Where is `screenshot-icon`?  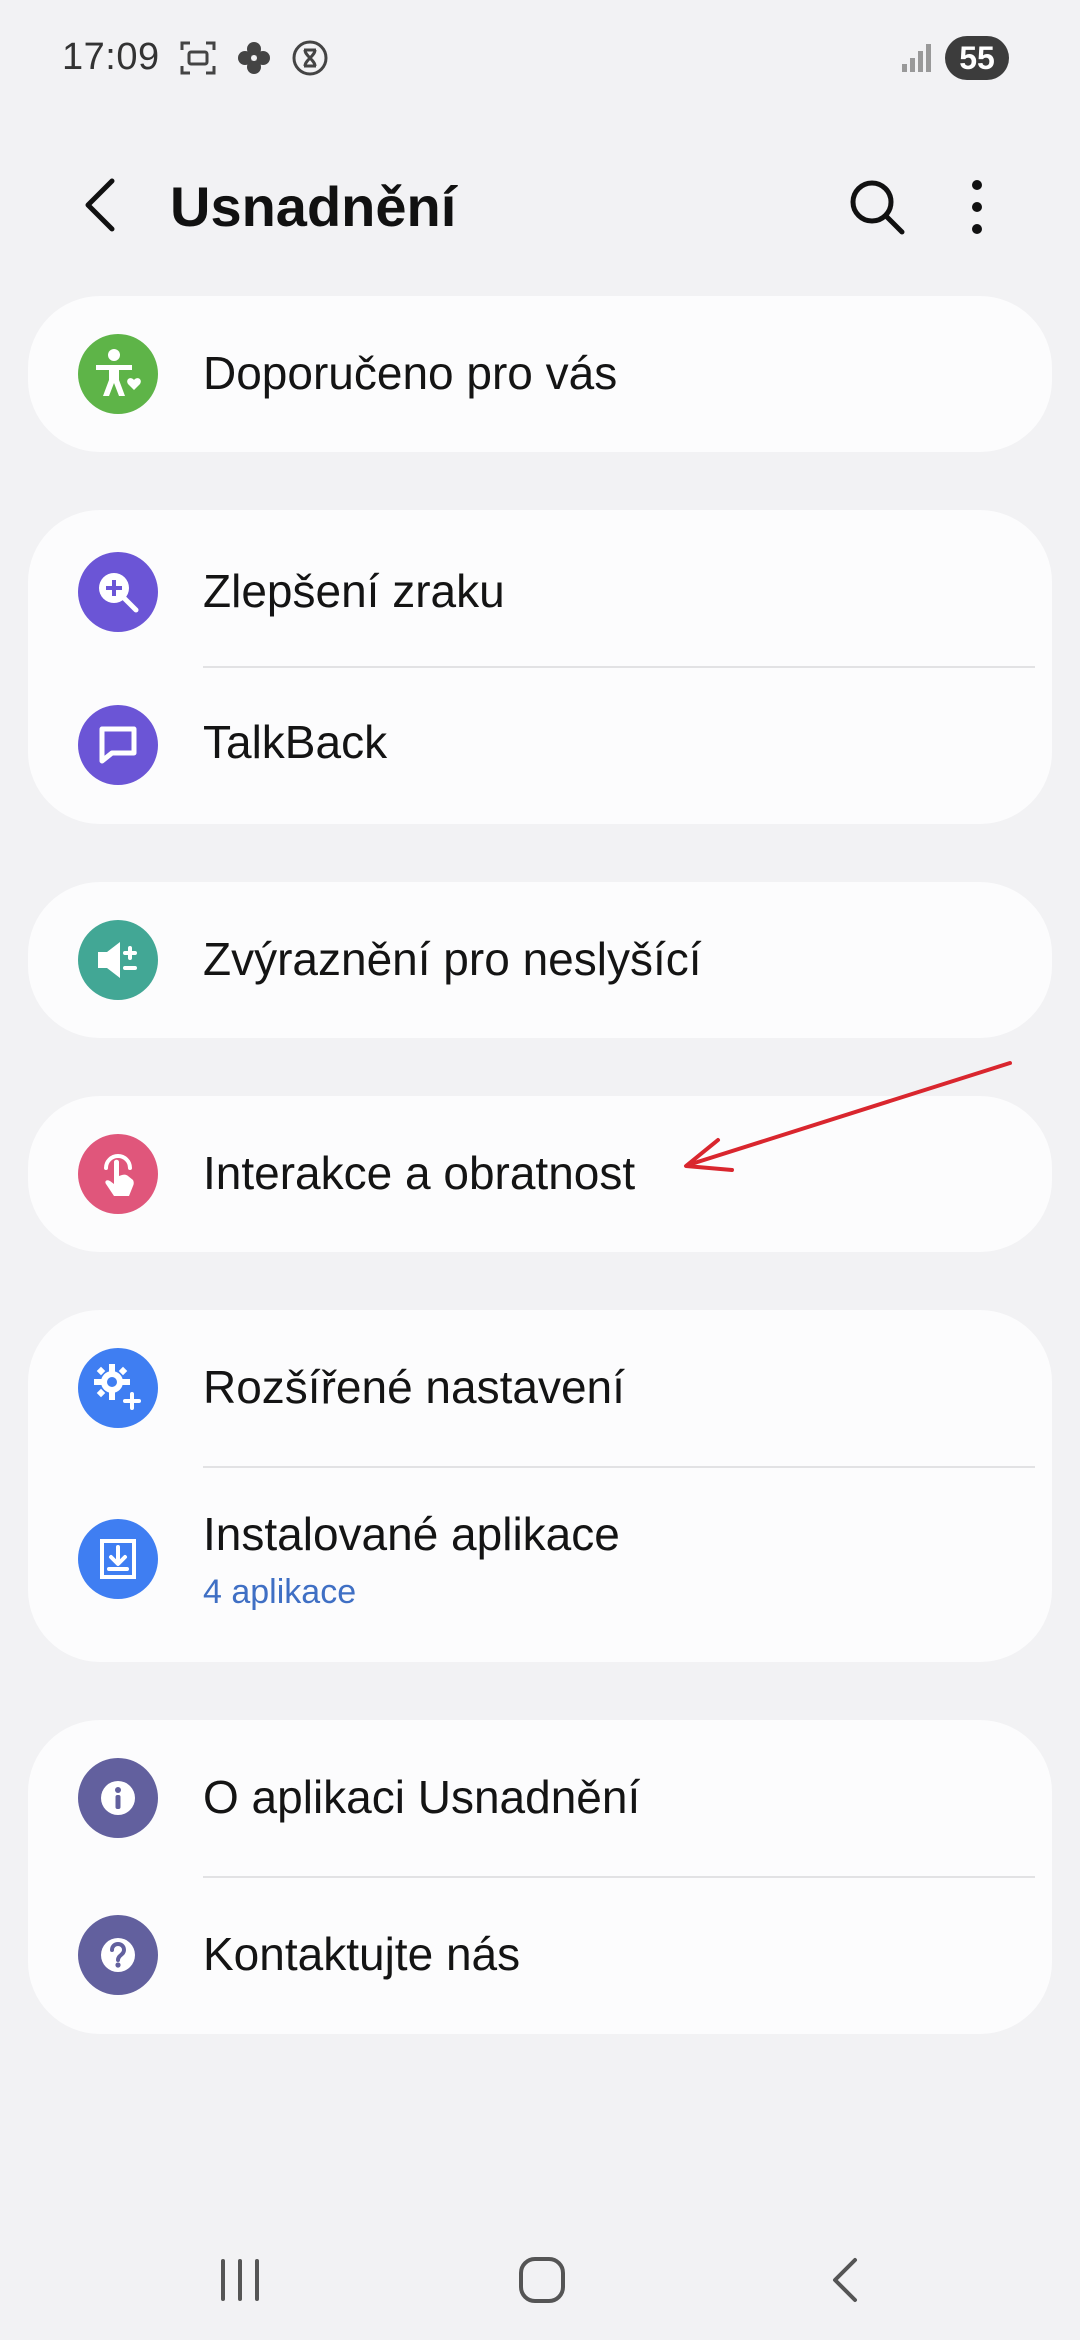
screenshot-icon is located at coordinates (198, 58).